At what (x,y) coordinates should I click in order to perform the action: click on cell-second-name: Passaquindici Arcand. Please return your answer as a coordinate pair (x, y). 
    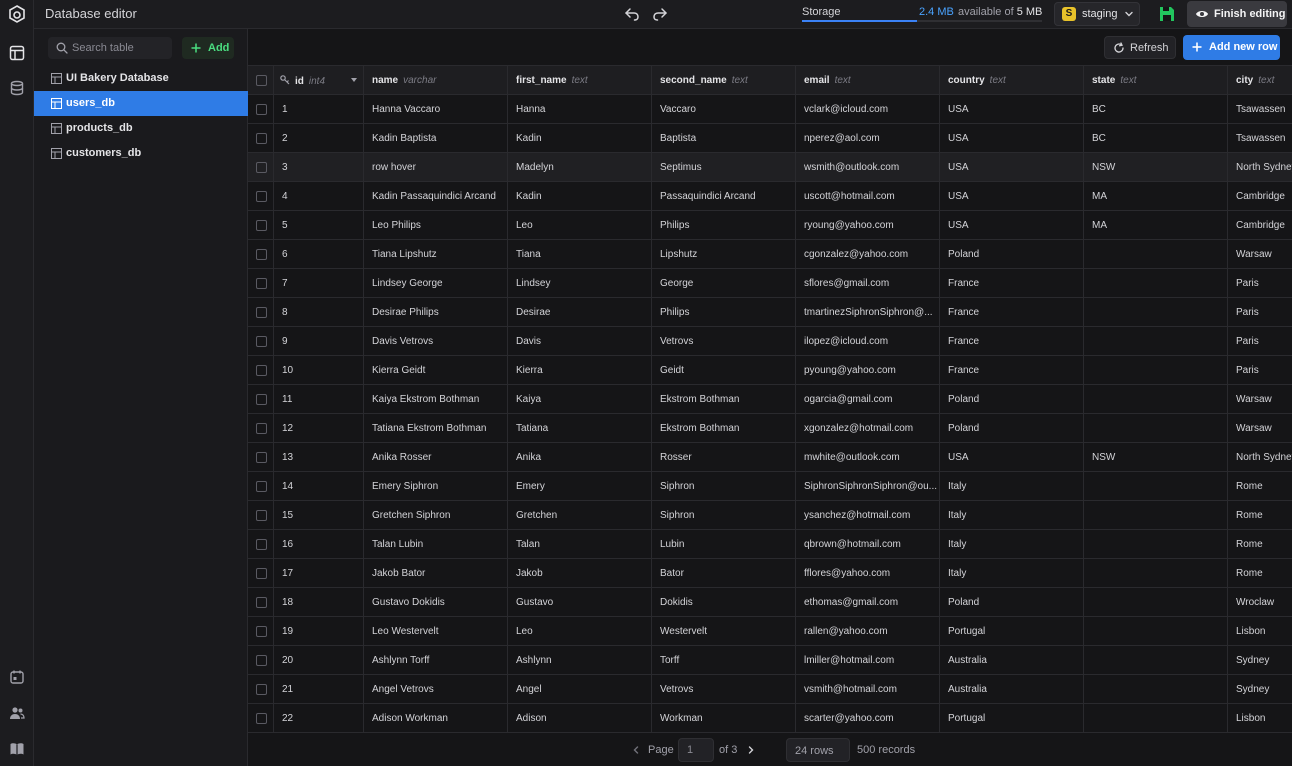
    Looking at the image, I should click on (724, 196).